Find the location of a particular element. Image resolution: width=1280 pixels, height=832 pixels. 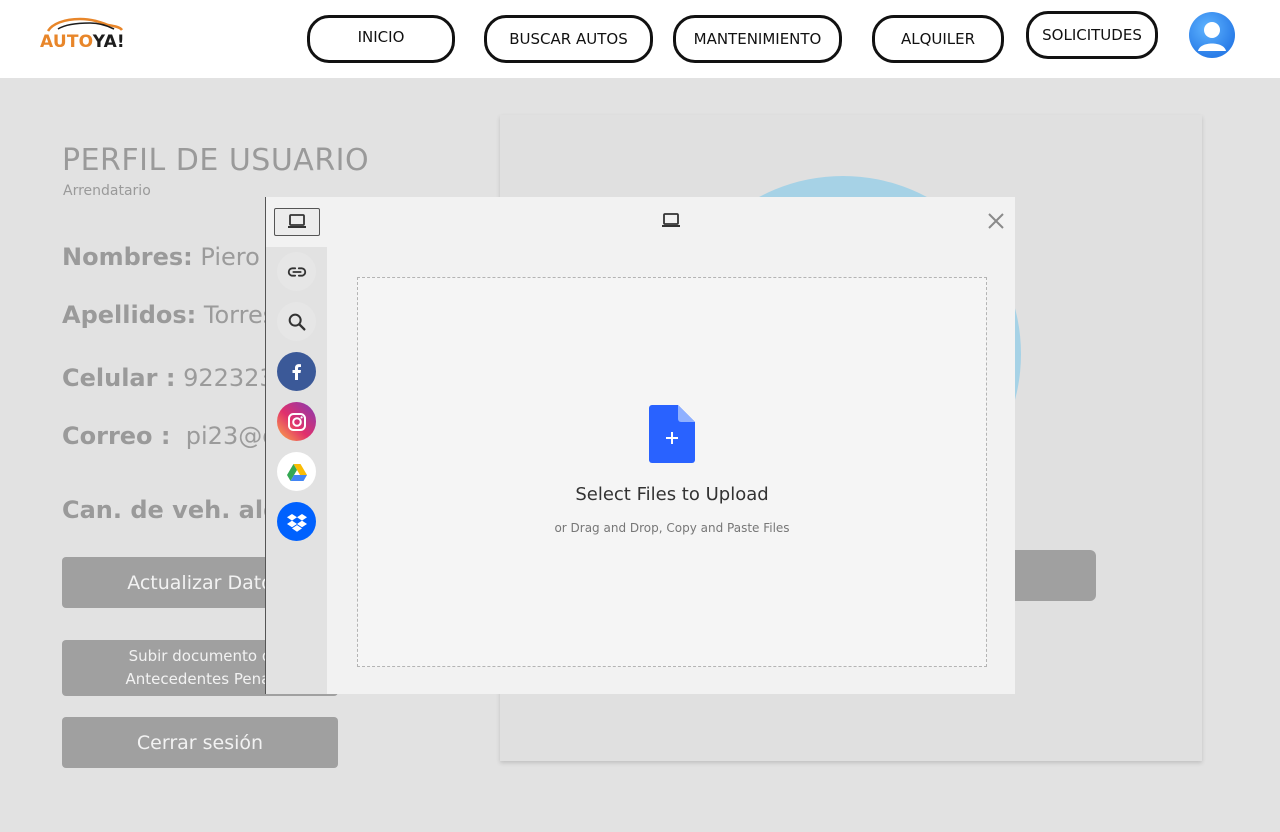

computer-icon is located at coordinates (297, 221).